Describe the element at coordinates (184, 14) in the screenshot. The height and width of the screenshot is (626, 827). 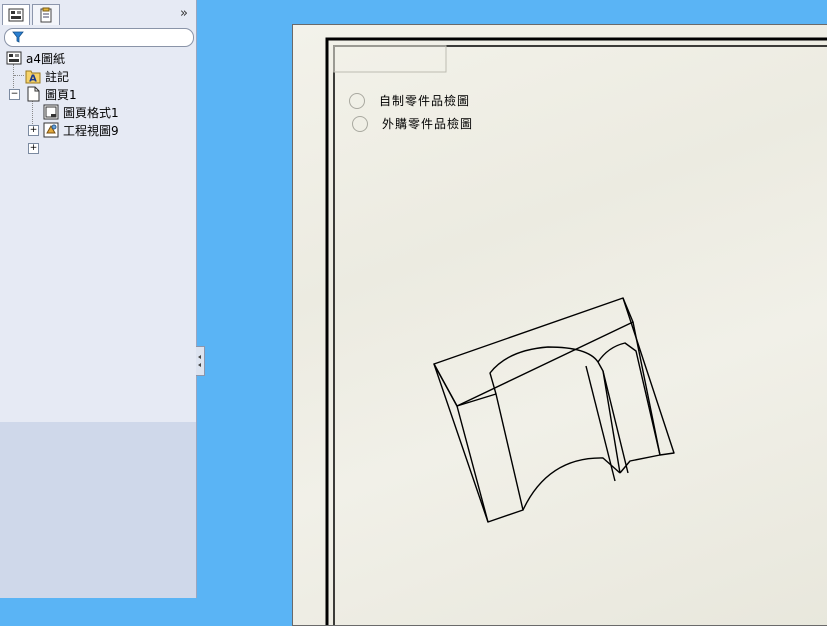
I see `collapse-panel-button: »` at that location.